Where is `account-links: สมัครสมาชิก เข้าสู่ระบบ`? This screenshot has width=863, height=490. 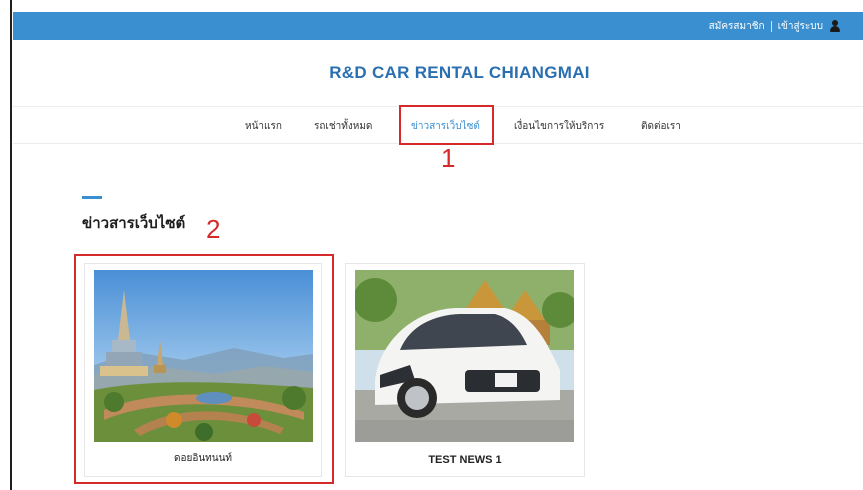
account-links: สมัครสมาชิก เข้าสู่ระบบ is located at coordinates (775, 26).